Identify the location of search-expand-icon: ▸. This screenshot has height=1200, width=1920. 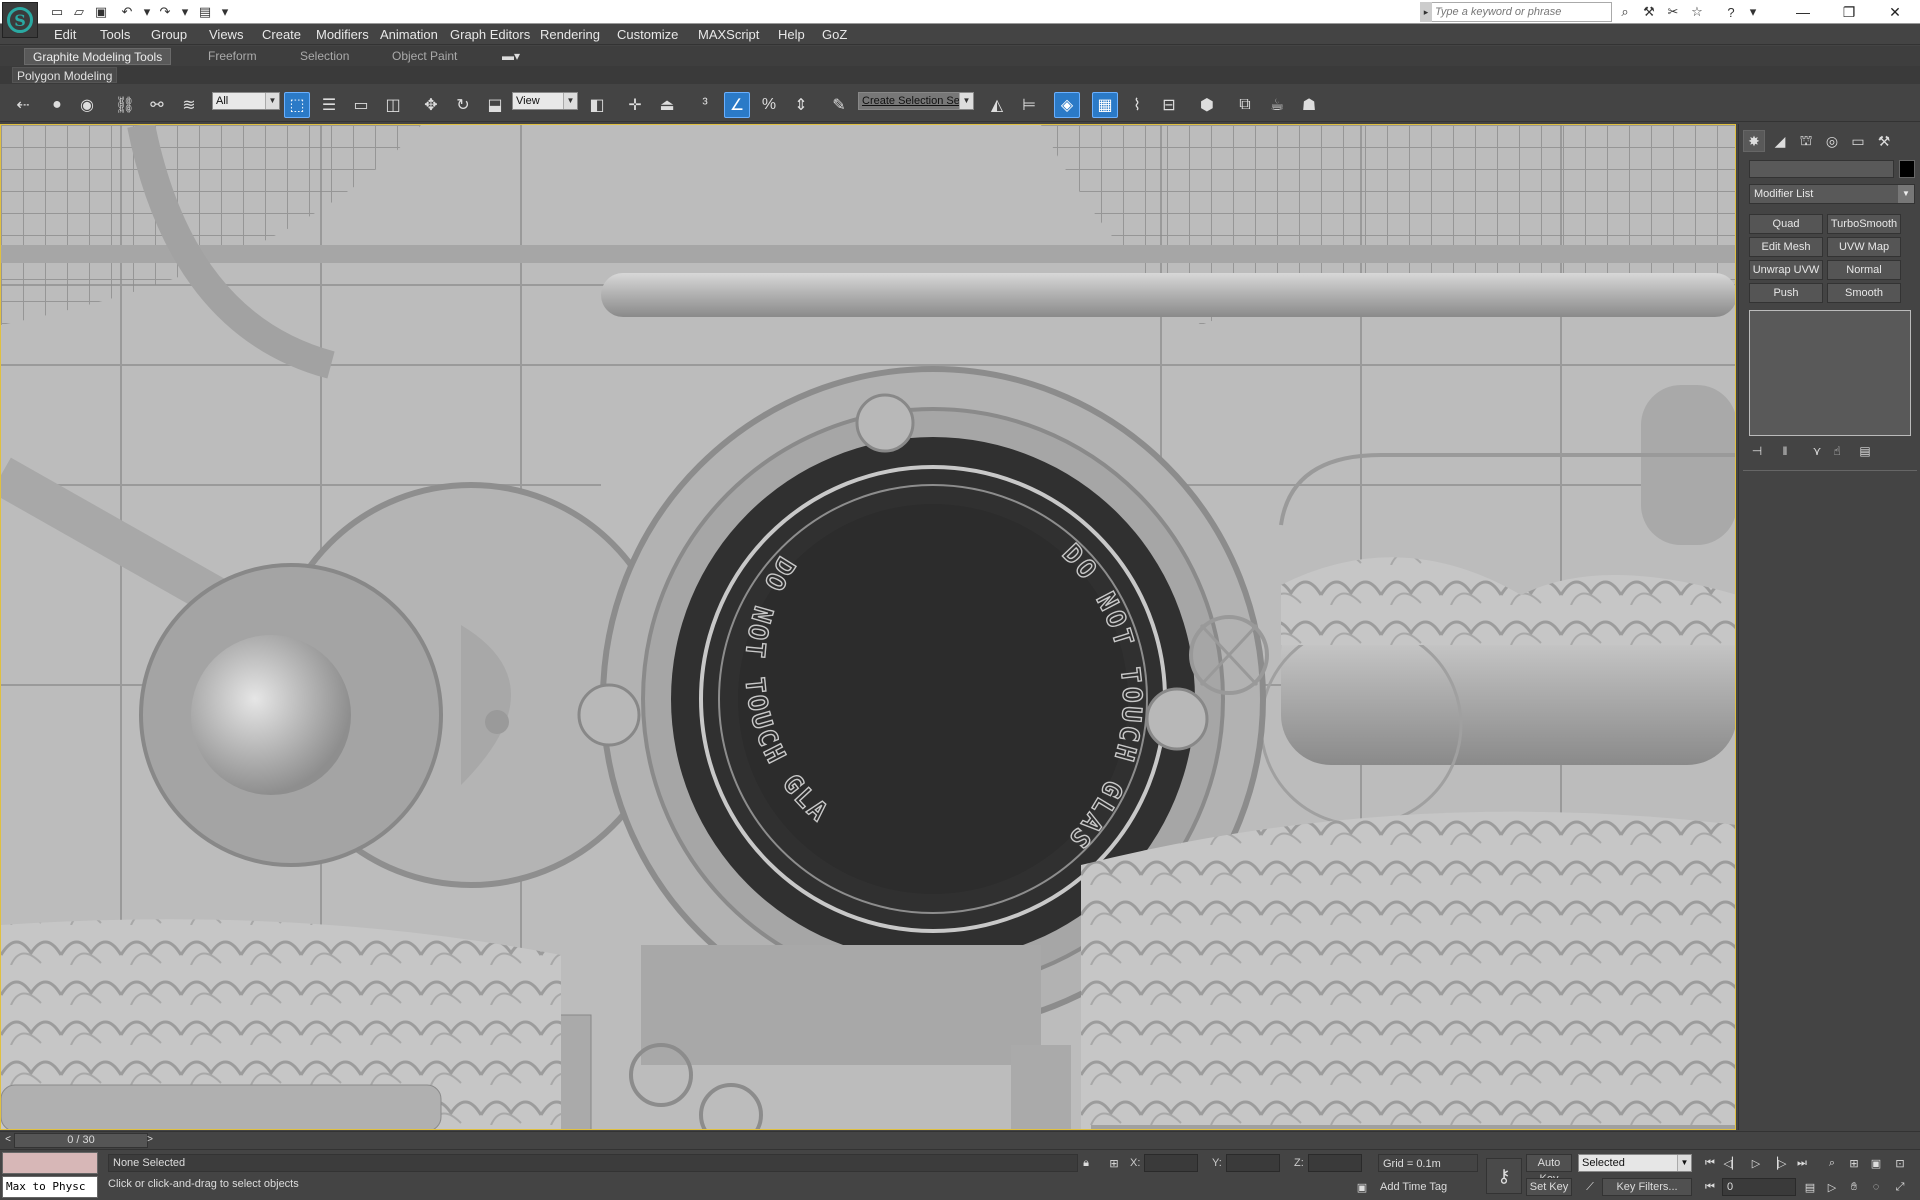
(1426, 12).